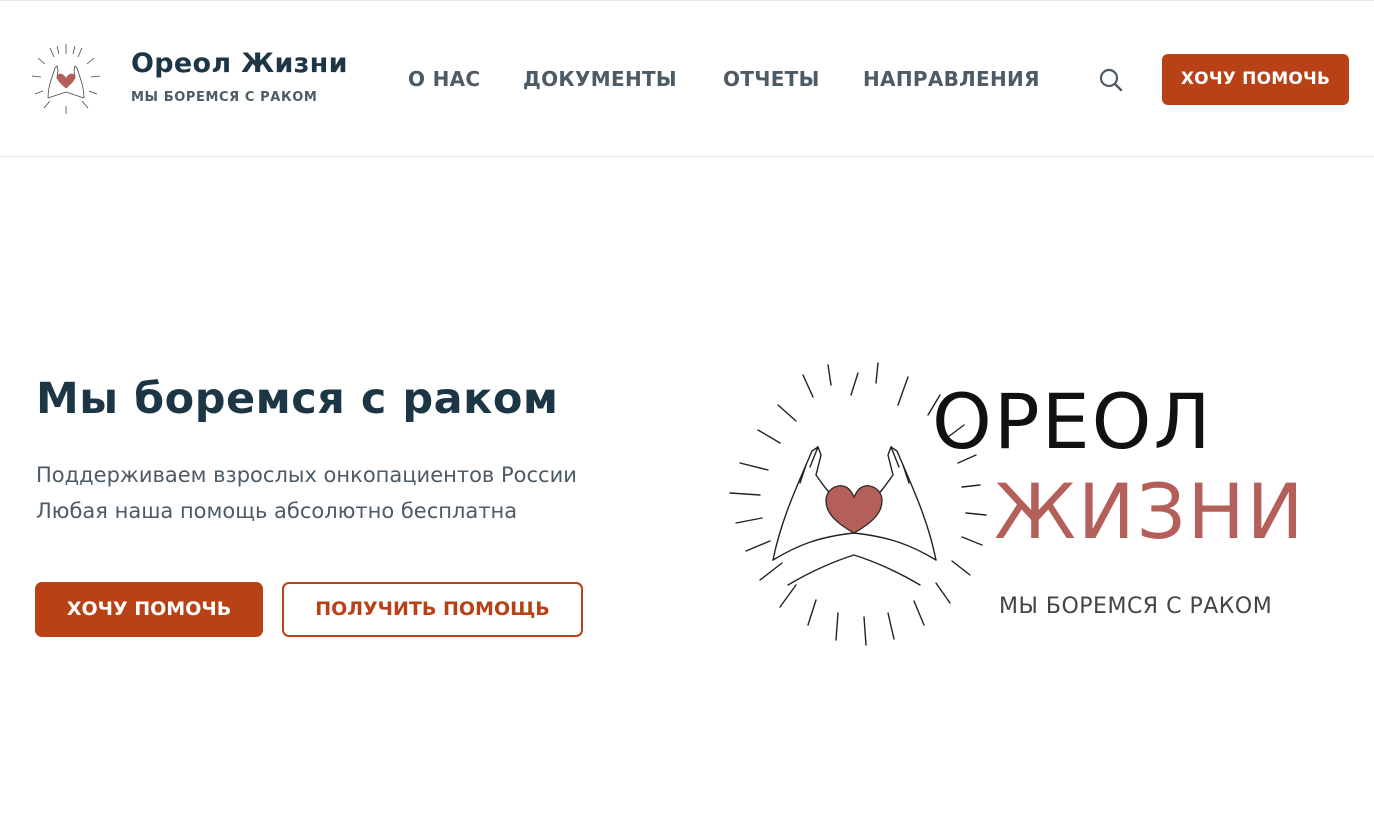 The height and width of the screenshot is (837, 1374). Describe the element at coordinates (297, 399) in the screenshot. I see `hero-title: Мы боремся с раком` at that location.